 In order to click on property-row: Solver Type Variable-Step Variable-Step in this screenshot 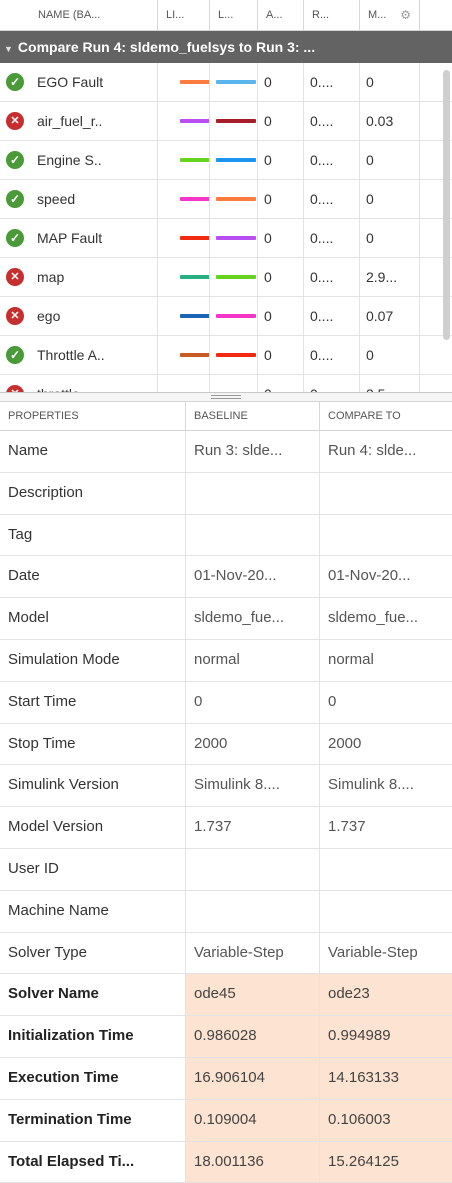, I will do `click(226, 953)`.